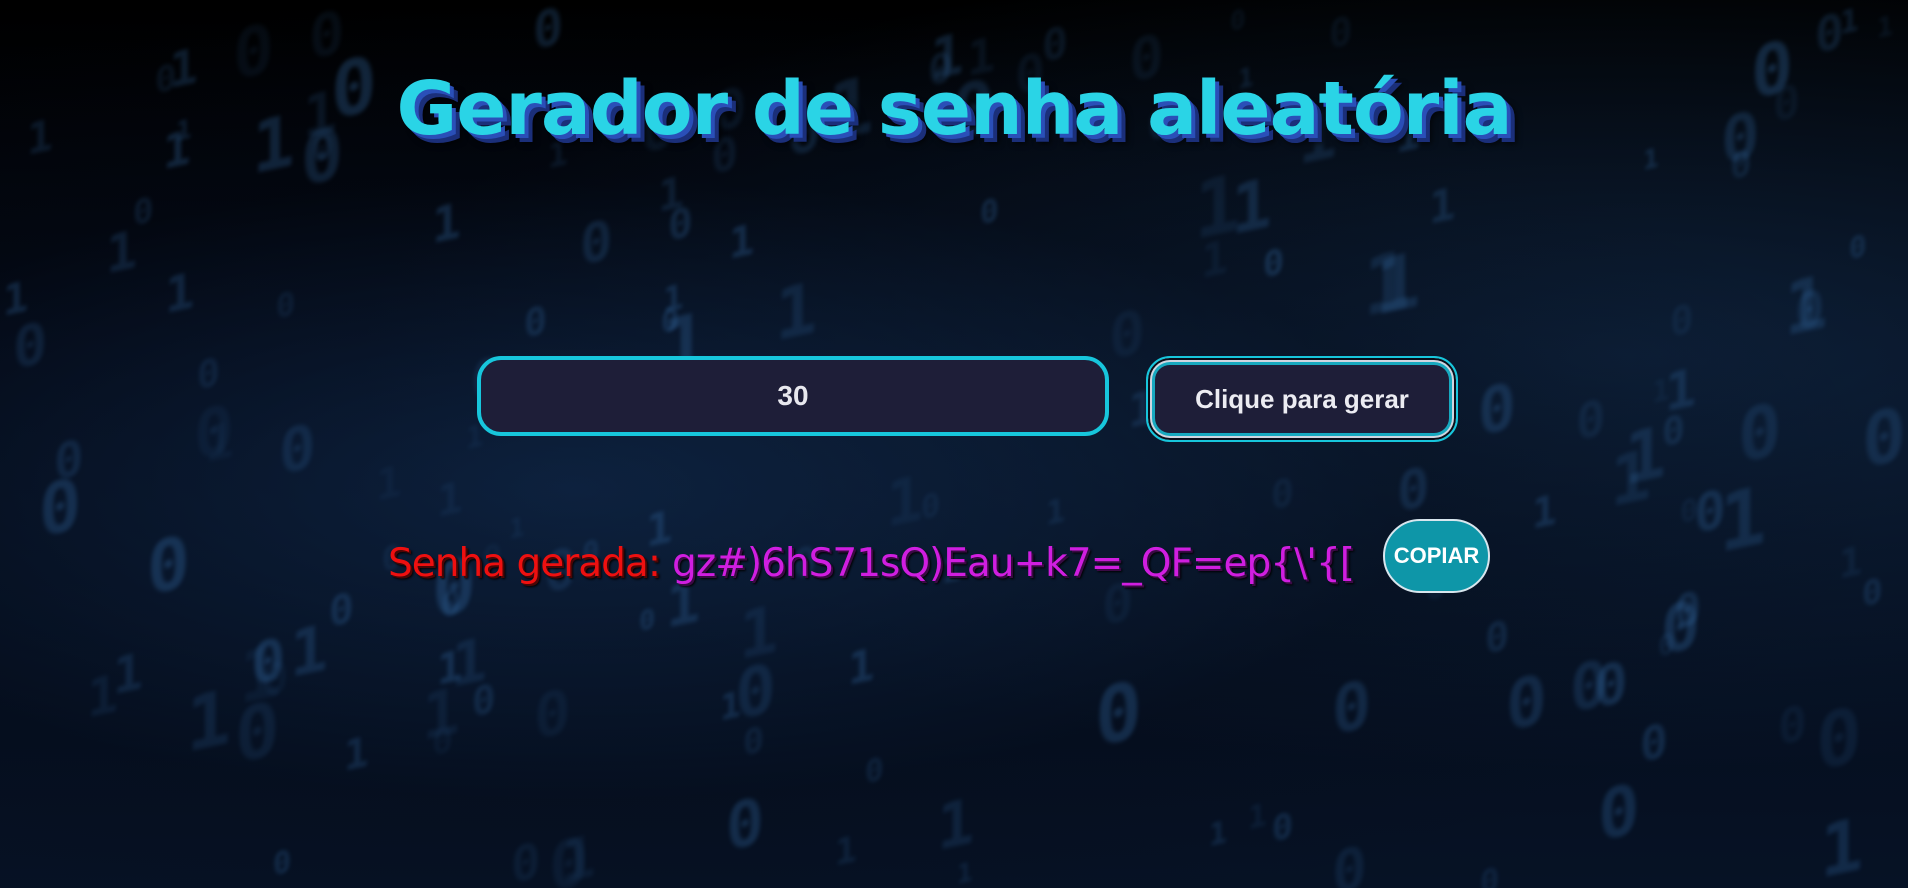  Describe the element at coordinates (793, 396) in the screenshot. I see `password-length-input` at that location.